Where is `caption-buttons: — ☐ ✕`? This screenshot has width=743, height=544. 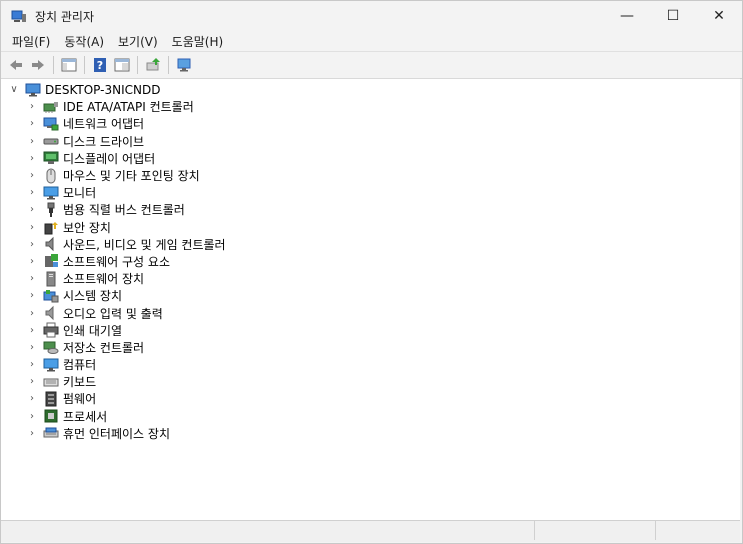 caption-buttons: — ☐ ✕ is located at coordinates (673, 16).